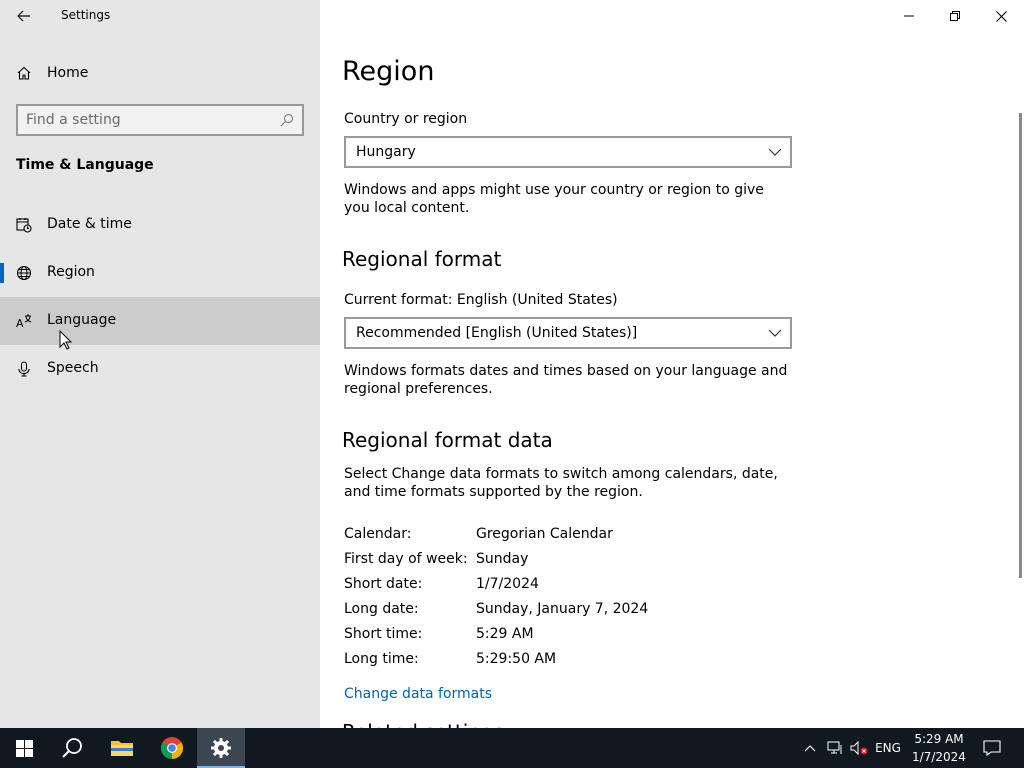 The height and width of the screenshot is (768, 1024). What do you see at coordinates (381, 659) in the screenshot?
I see `format-data-key: Long time:` at bounding box center [381, 659].